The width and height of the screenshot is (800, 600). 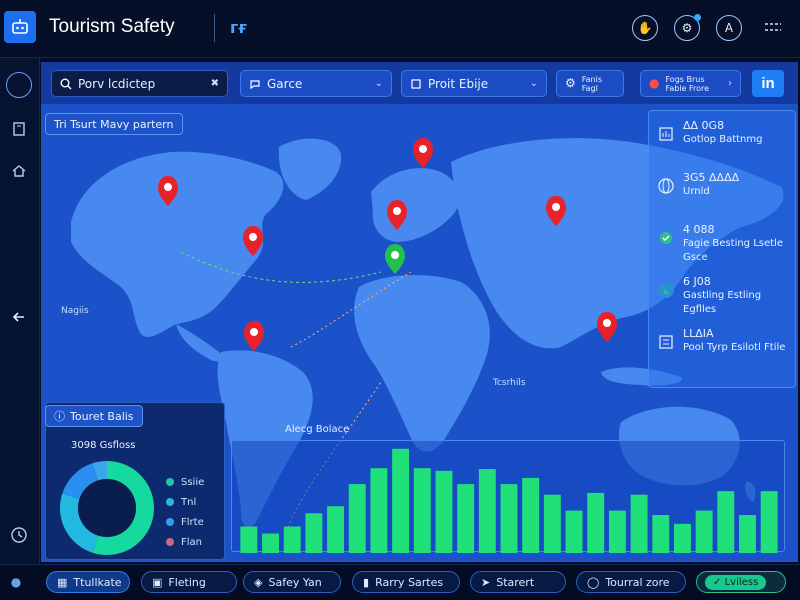 What do you see at coordinates (19, 129) in the screenshot?
I see `rail-book` at bounding box center [19, 129].